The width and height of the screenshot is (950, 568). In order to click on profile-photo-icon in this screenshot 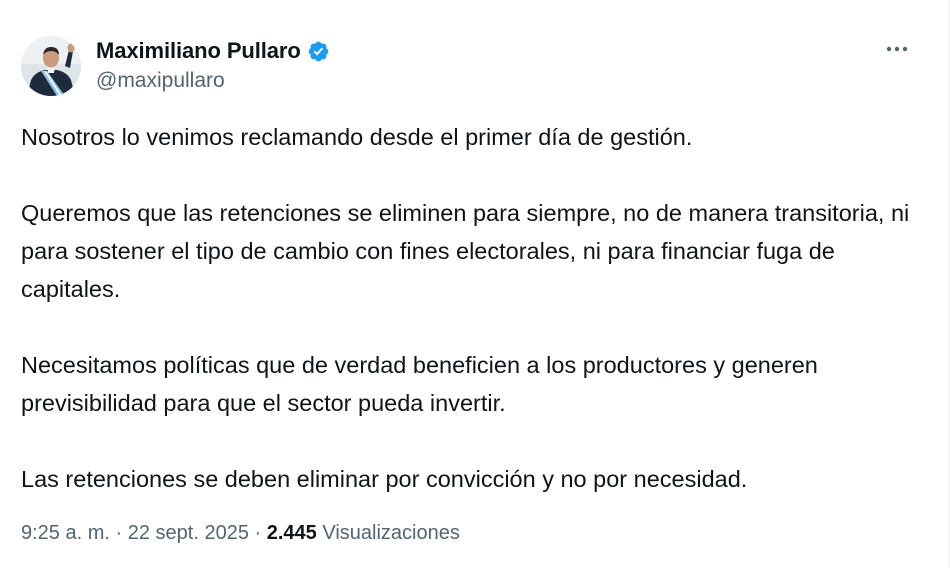, I will do `click(51, 66)`.